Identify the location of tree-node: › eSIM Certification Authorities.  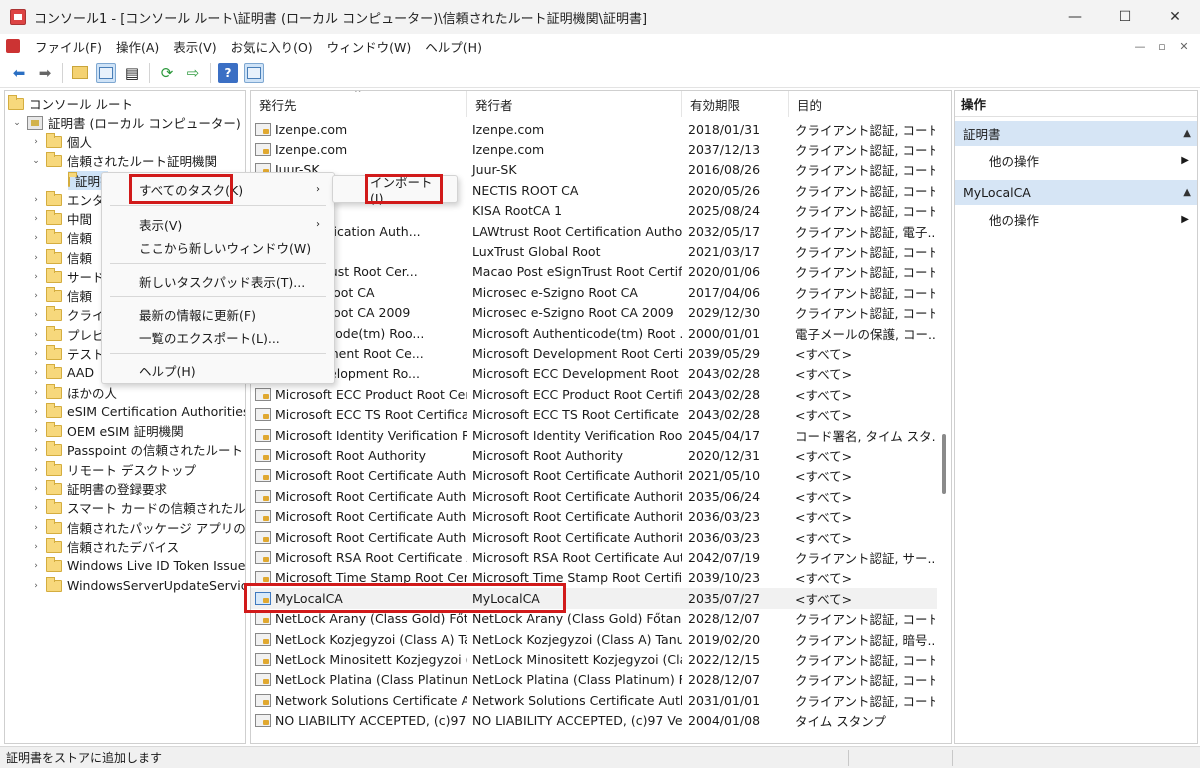
(137, 411).